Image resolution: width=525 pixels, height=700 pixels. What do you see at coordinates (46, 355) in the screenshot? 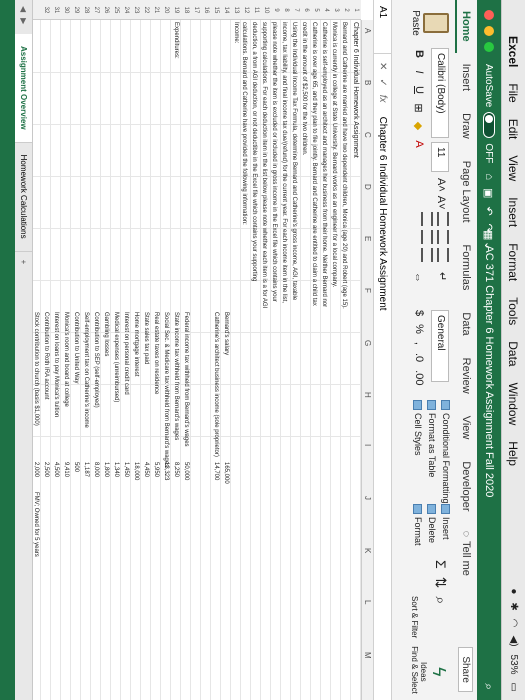
I see `expenditure-item-label: Contribution to Roth IRA account` at bounding box center [46, 355].